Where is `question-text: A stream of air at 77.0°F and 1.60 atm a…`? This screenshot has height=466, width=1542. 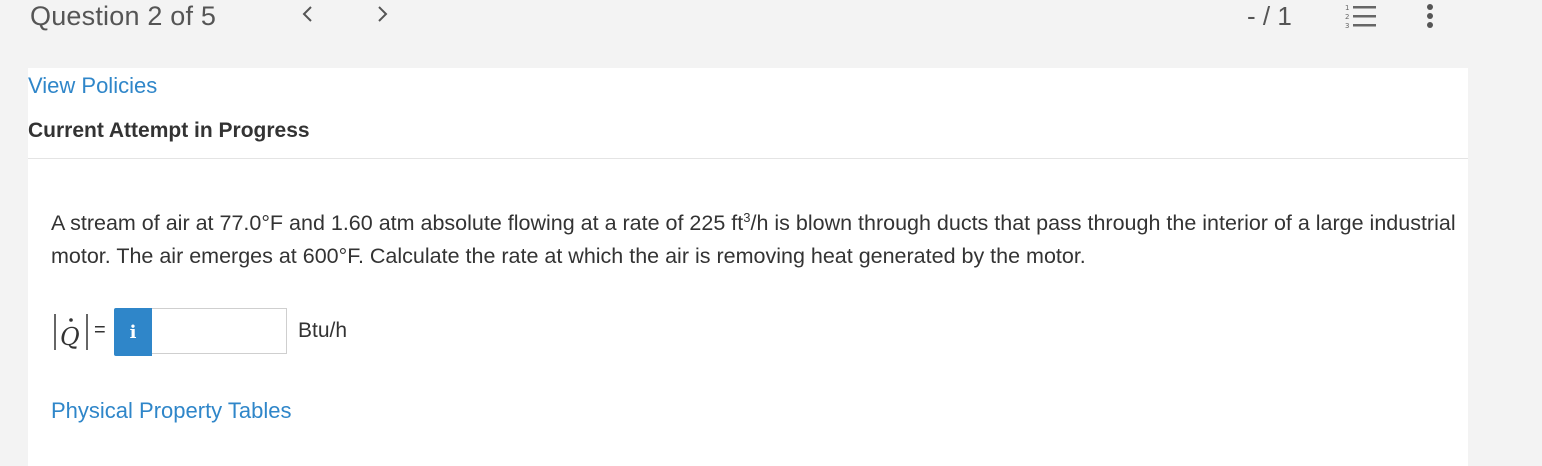
question-text: A stream of air at 77.0°F and 1.60 atm a… is located at coordinates (756, 240).